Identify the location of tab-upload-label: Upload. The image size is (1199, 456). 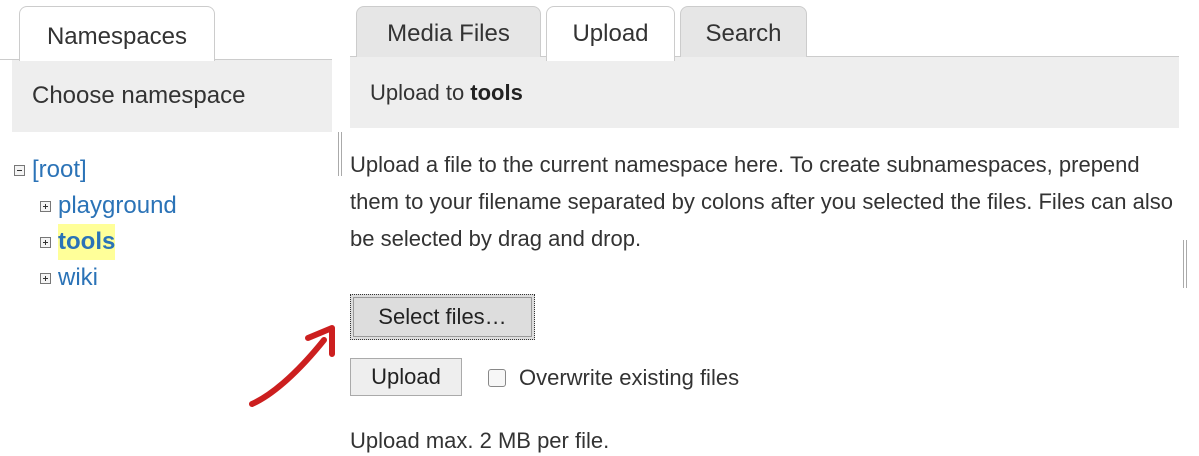
(610, 33).